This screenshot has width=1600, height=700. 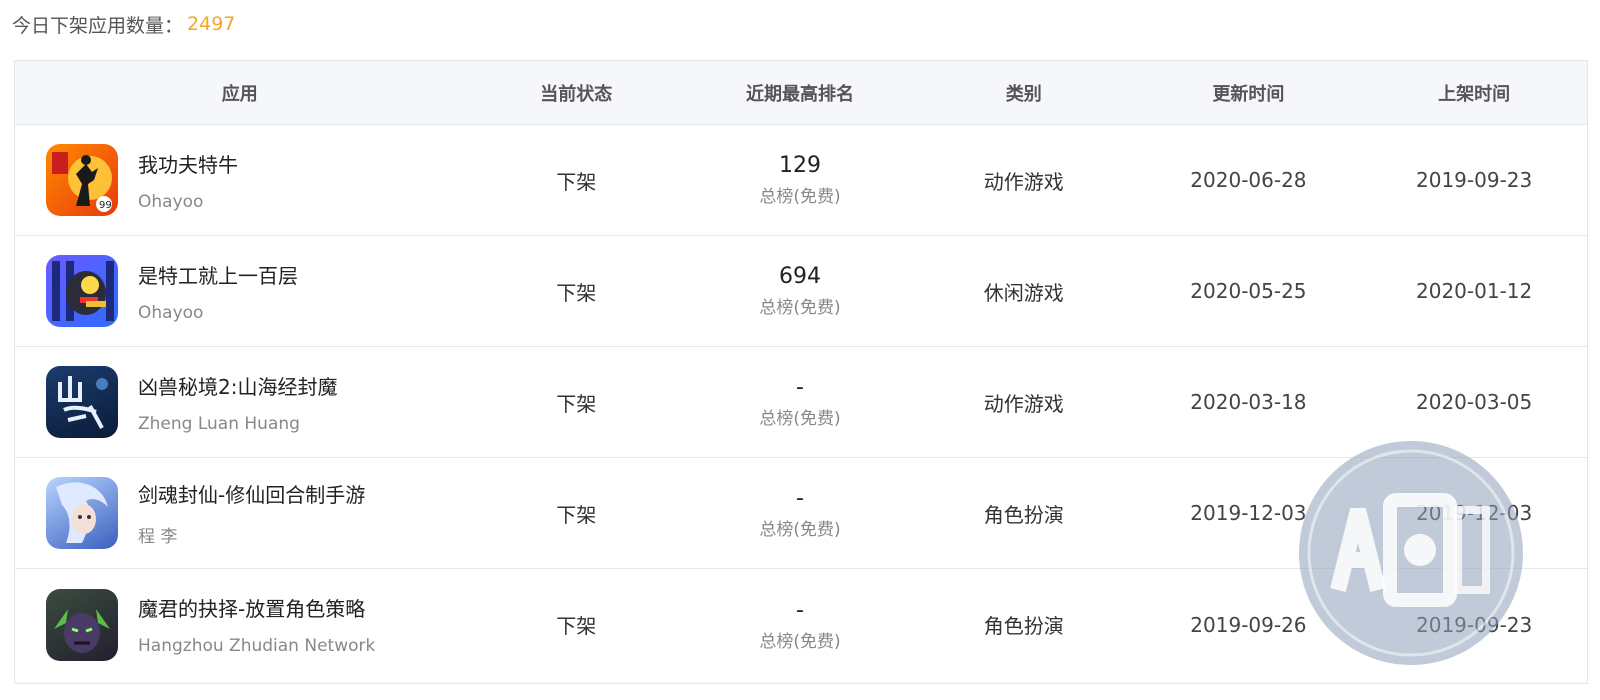 What do you see at coordinates (239, 402) in the screenshot?
I see `app-cell: 凶兽秘境2:山海经封魔 Zheng Luan Huang` at bounding box center [239, 402].